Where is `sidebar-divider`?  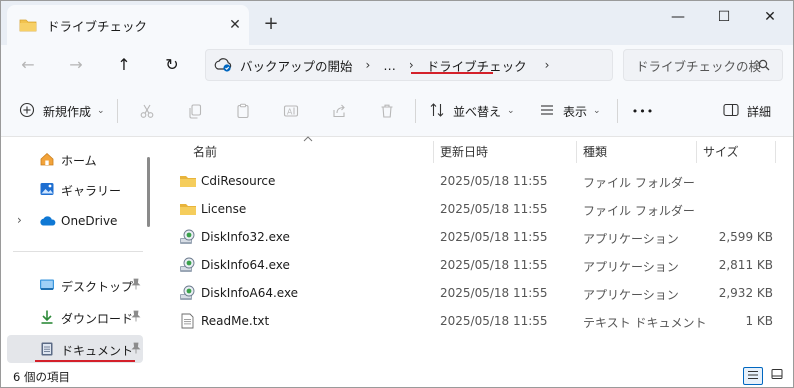
sidebar-divider is located at coordinates (78, 251).